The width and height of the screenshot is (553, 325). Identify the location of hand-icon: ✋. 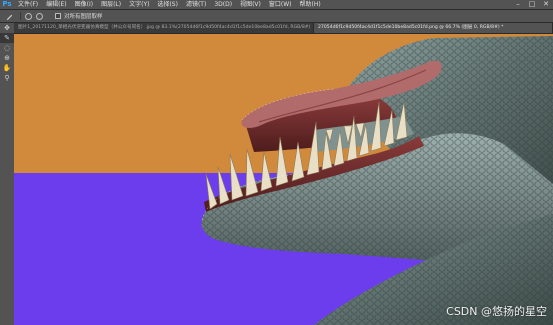
(7, 68).